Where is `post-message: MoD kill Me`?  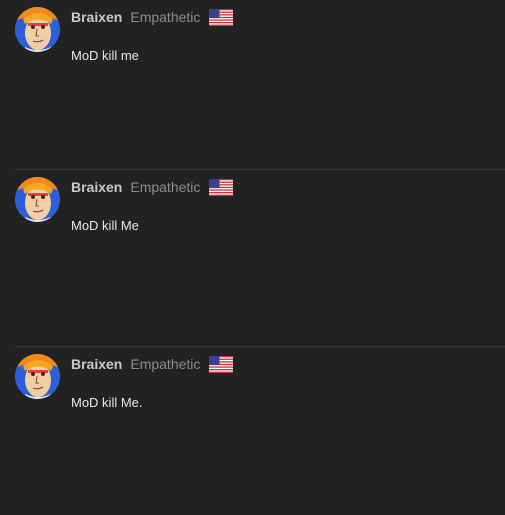 post-message: MoD kill Me is located at coordinates (105, 225).